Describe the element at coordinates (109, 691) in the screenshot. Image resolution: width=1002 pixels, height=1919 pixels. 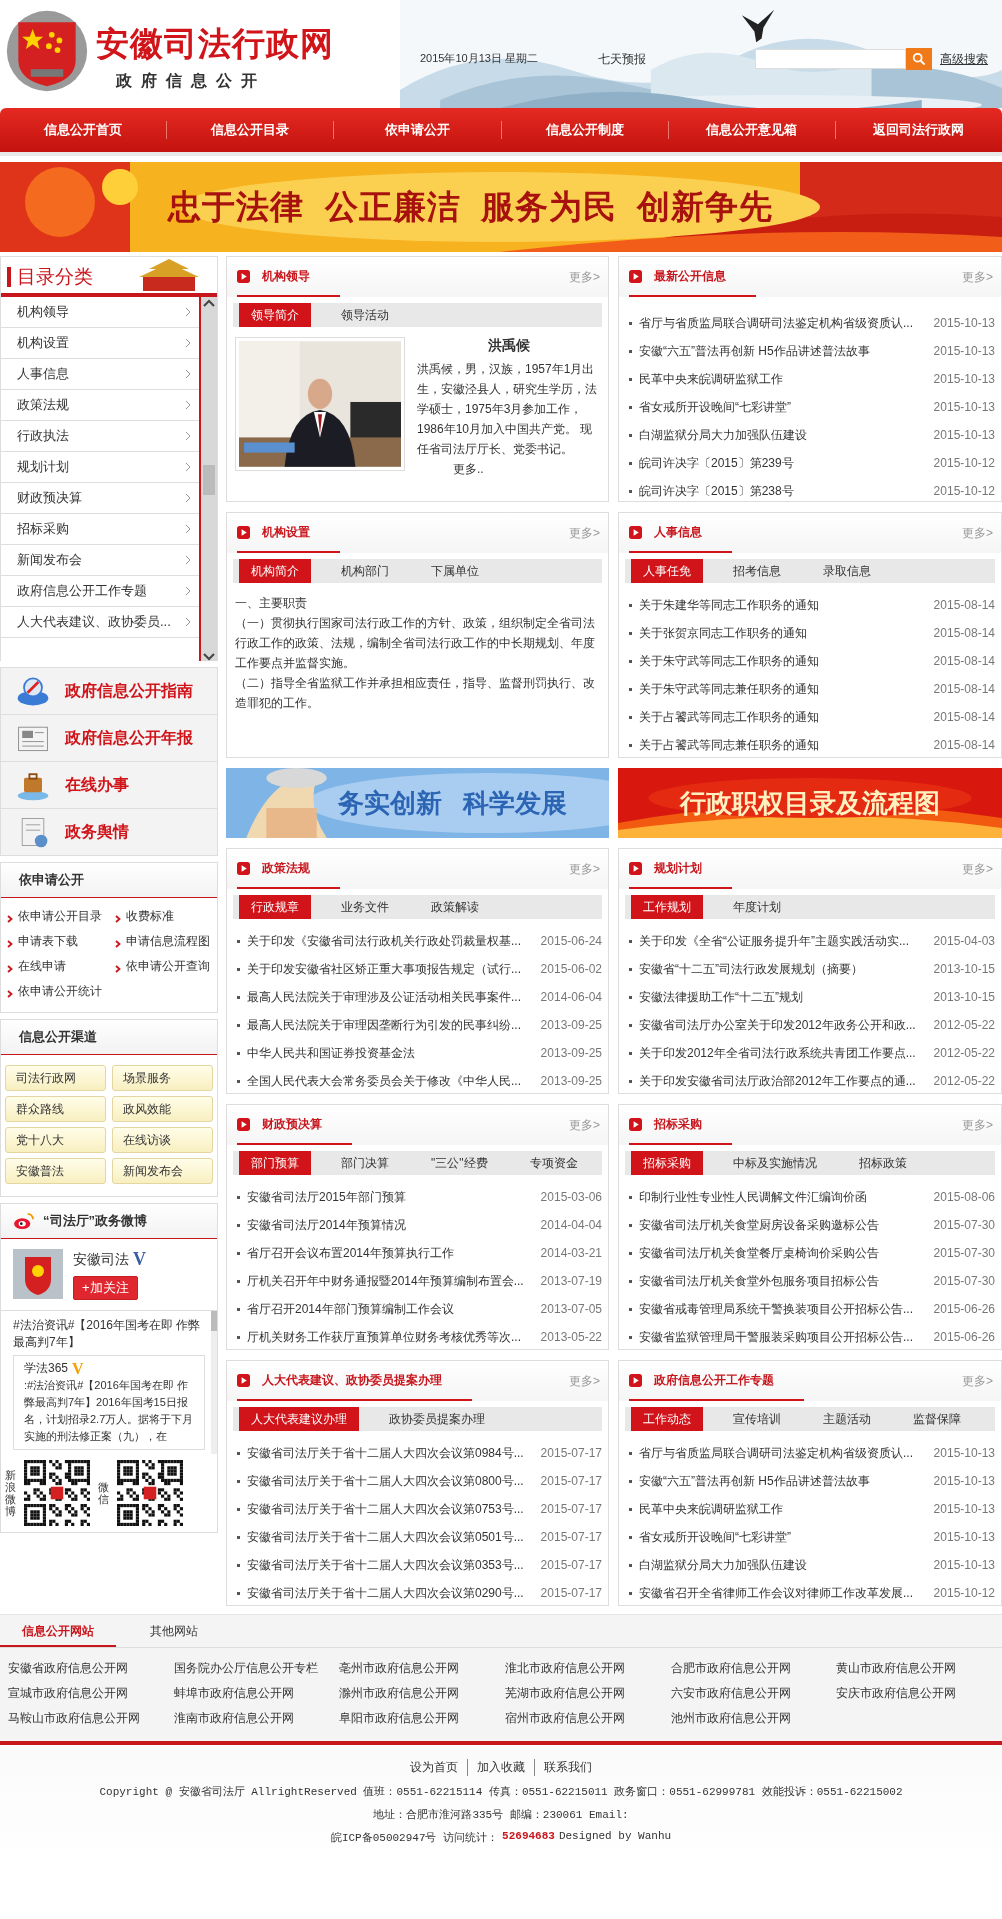
I see `quick-link: 政府信息公开指南` at that location.